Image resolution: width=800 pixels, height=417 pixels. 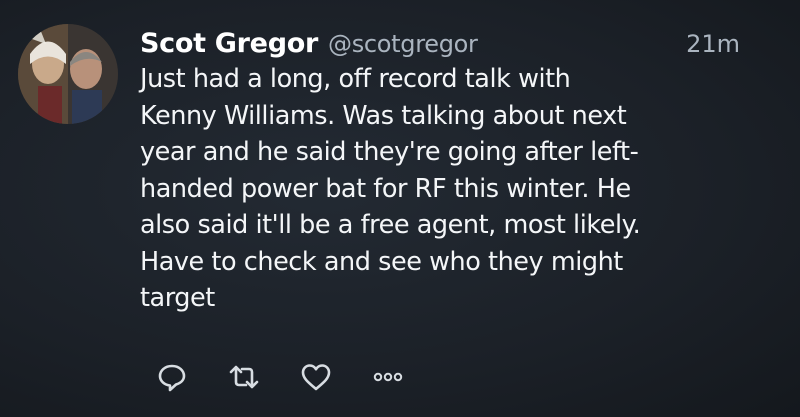 What do you see at coordinates (723, 44) in the screenshot?
I see `tweet-timestamp: 21m` at bounding box center [723, 44].